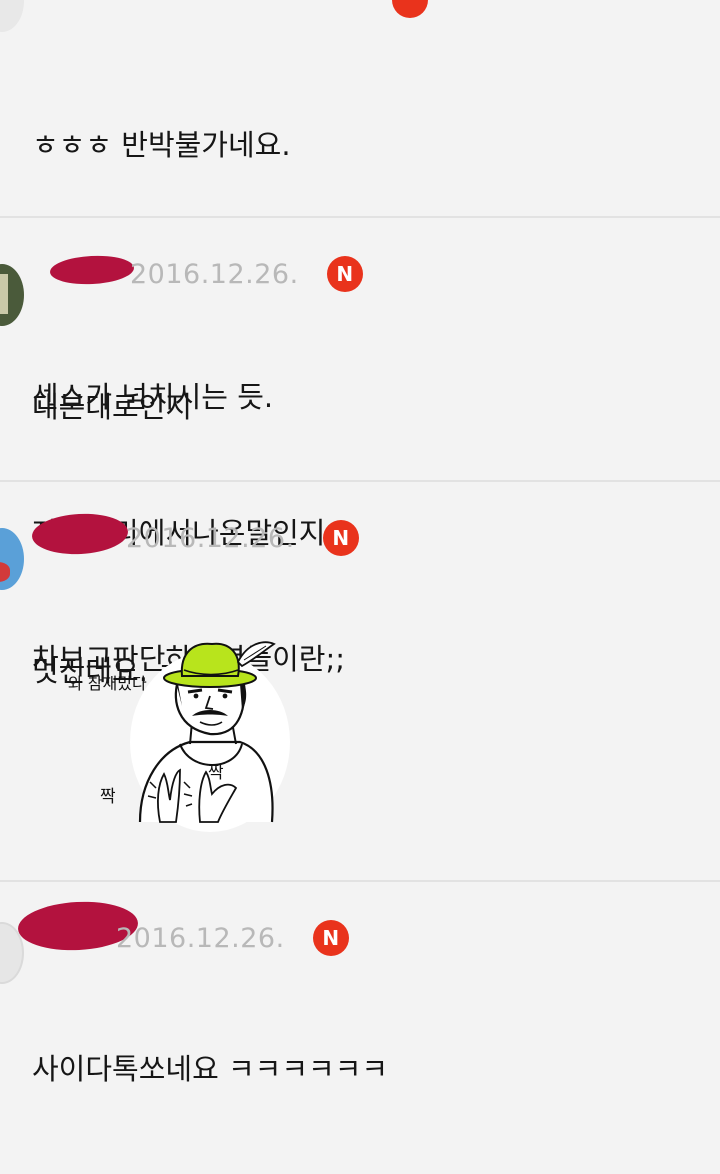  I want to click on comment-line: 사이다톡쏘네요 ㅋㅋㅋㅋㅋㅋ, so click(210, 1069).